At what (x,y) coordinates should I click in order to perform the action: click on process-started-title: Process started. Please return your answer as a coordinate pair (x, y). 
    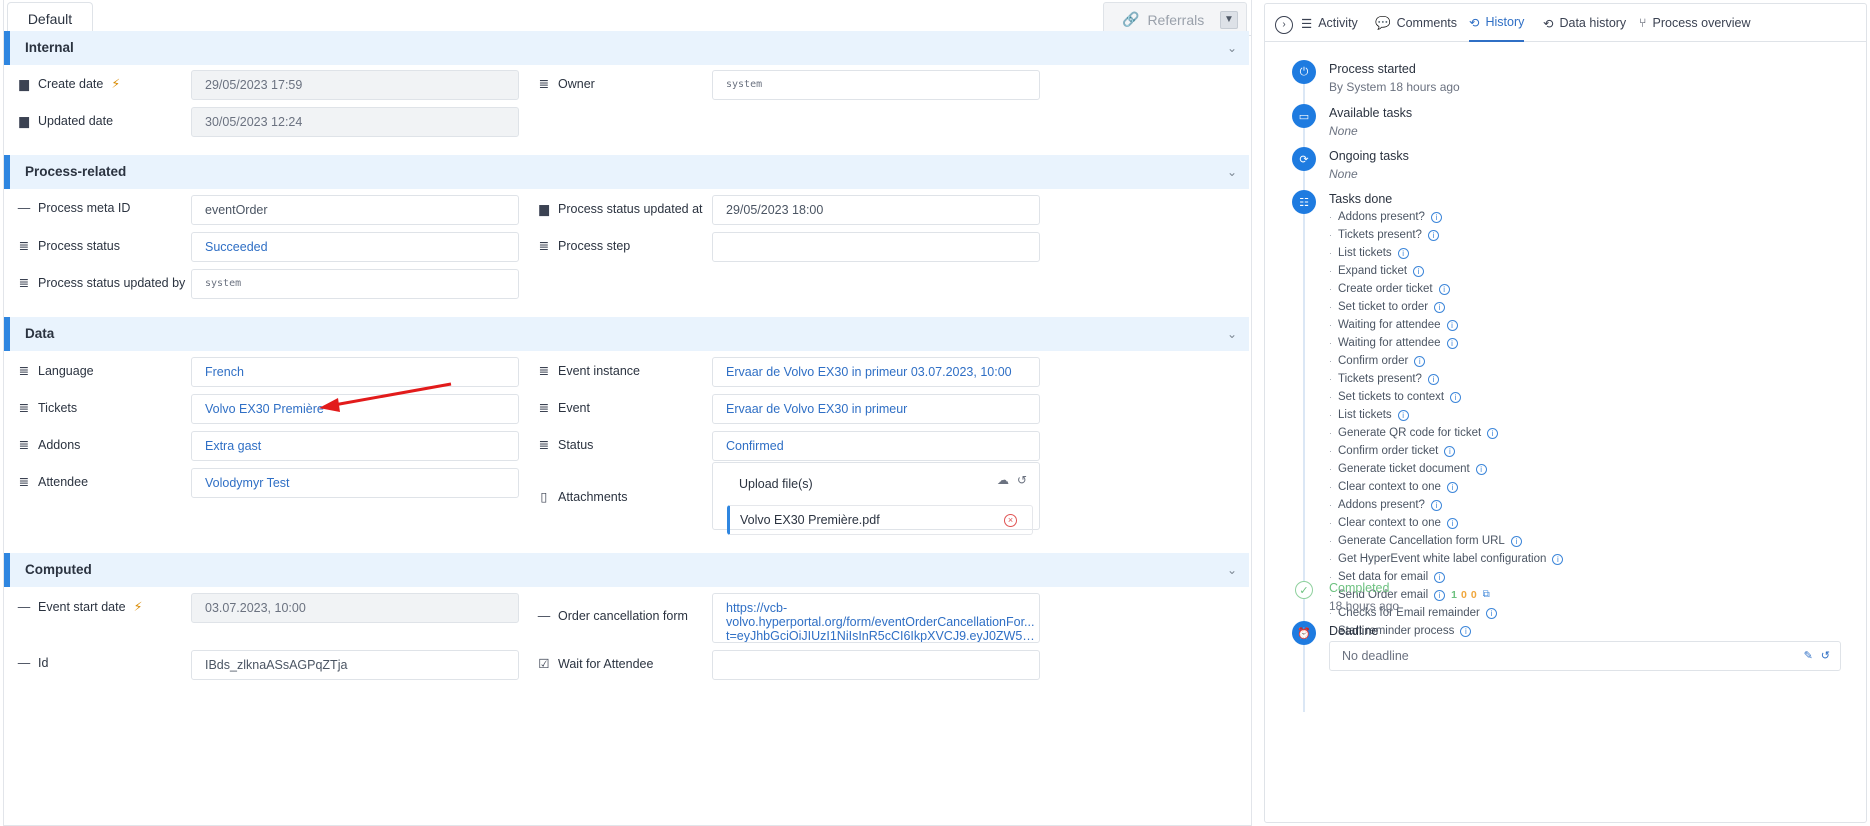
    Looking at the image, I should click on (1372, 69).